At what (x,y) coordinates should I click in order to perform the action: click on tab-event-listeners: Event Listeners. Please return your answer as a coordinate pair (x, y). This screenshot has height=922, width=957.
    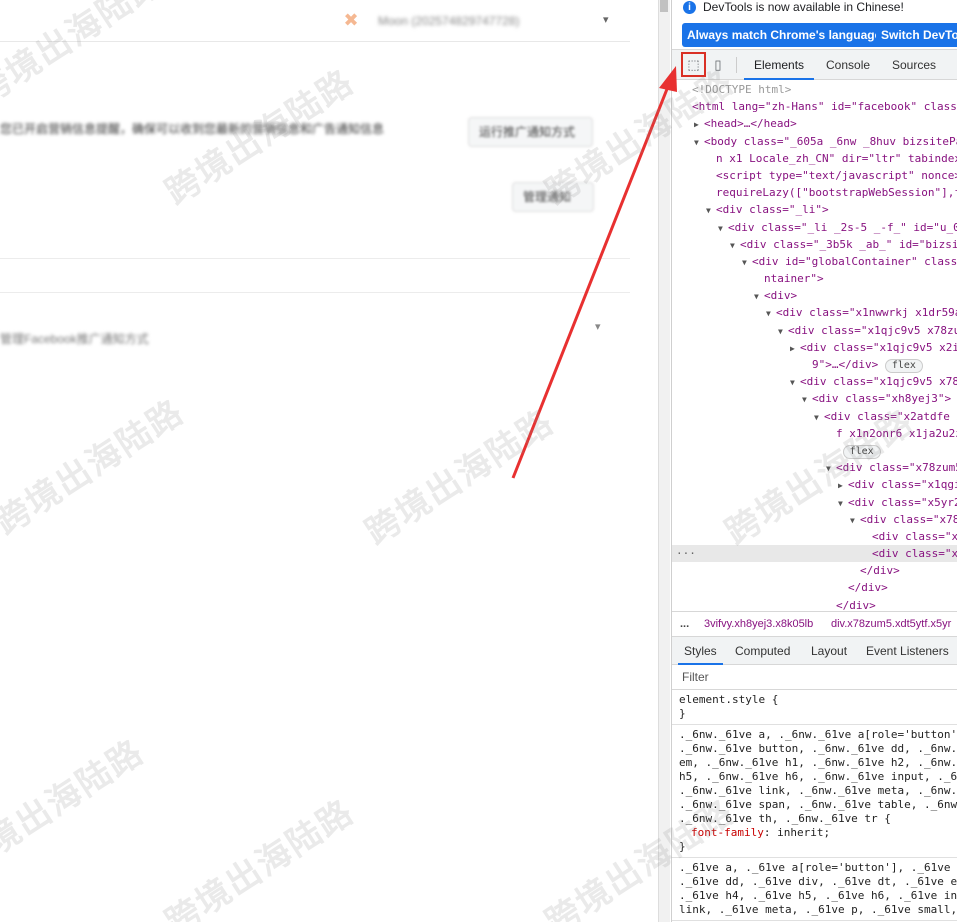
    Looking at the image, I should click on (907, 651).